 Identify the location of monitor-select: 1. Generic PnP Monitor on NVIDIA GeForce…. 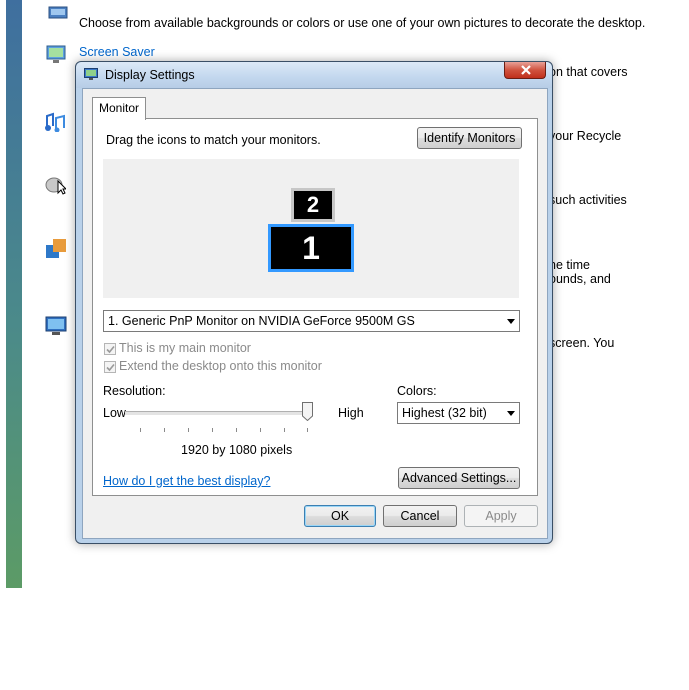
(311, 321).